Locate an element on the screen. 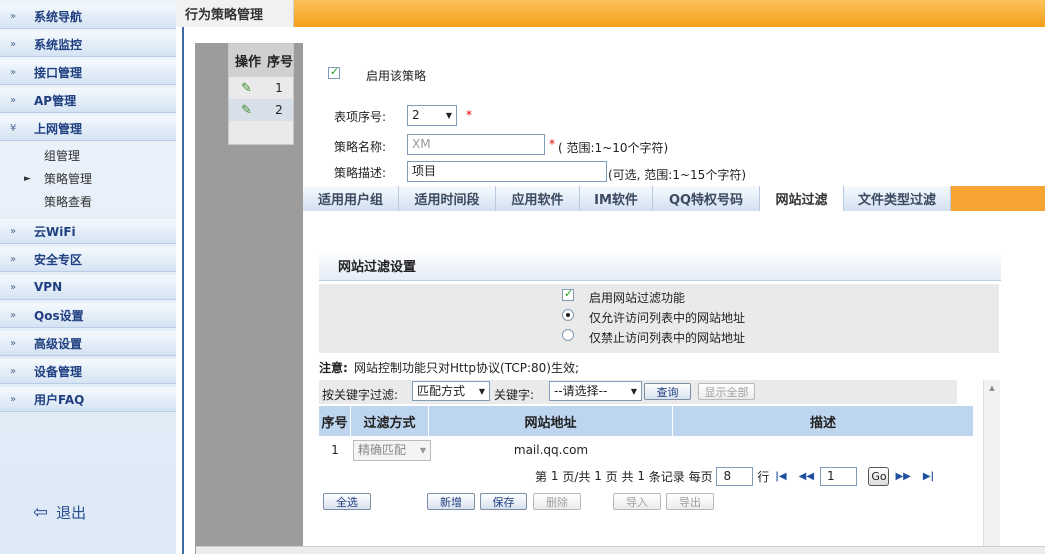  sidebar-item-system-nav: » 系统导航 is located at coordinates (88, 16).